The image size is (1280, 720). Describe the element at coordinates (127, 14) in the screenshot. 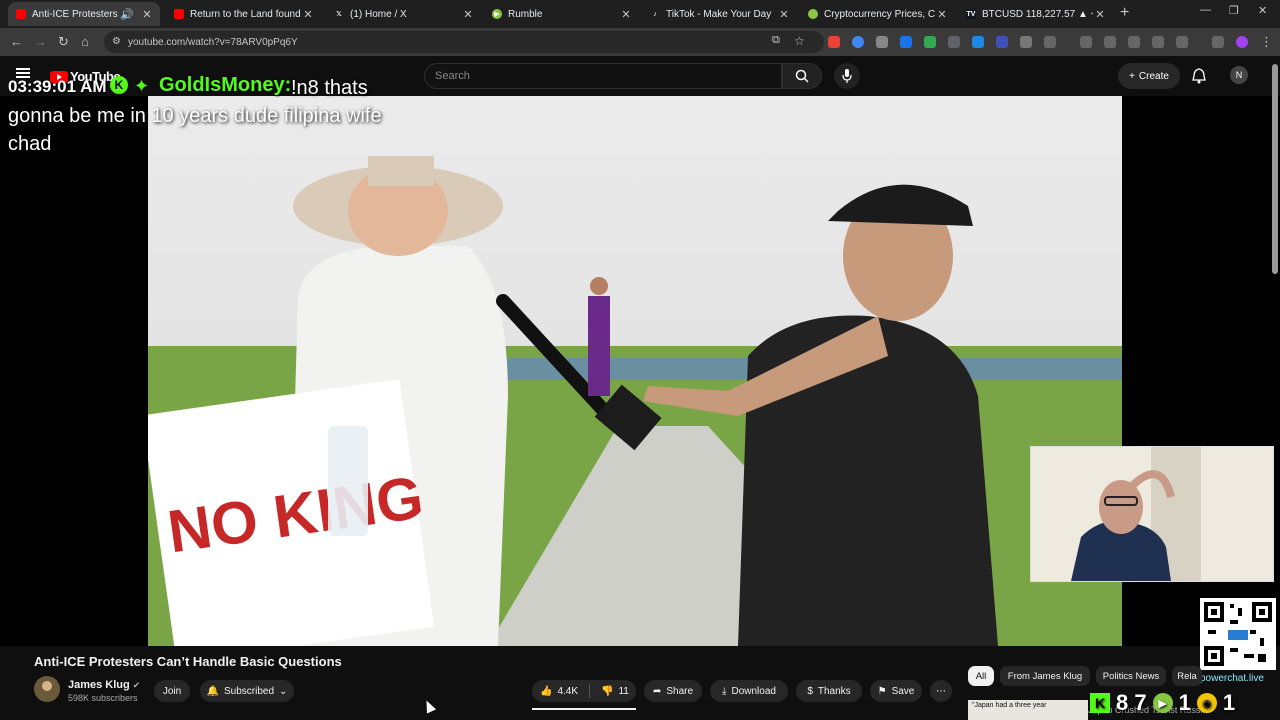

I see `speaker-icon: 🔊` at that location.